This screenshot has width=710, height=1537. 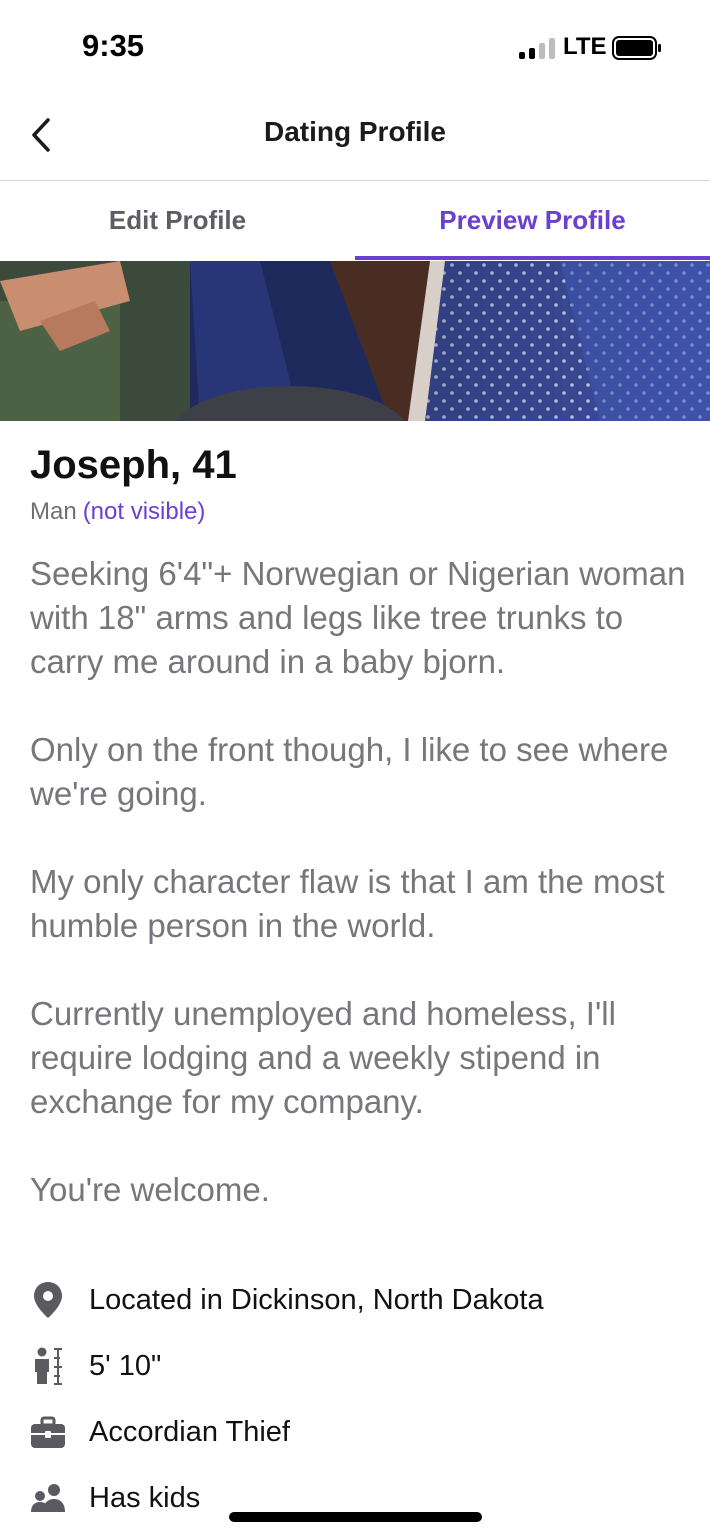 I want to click on gender-line: Man (not visible), so click(x=117, y=512).